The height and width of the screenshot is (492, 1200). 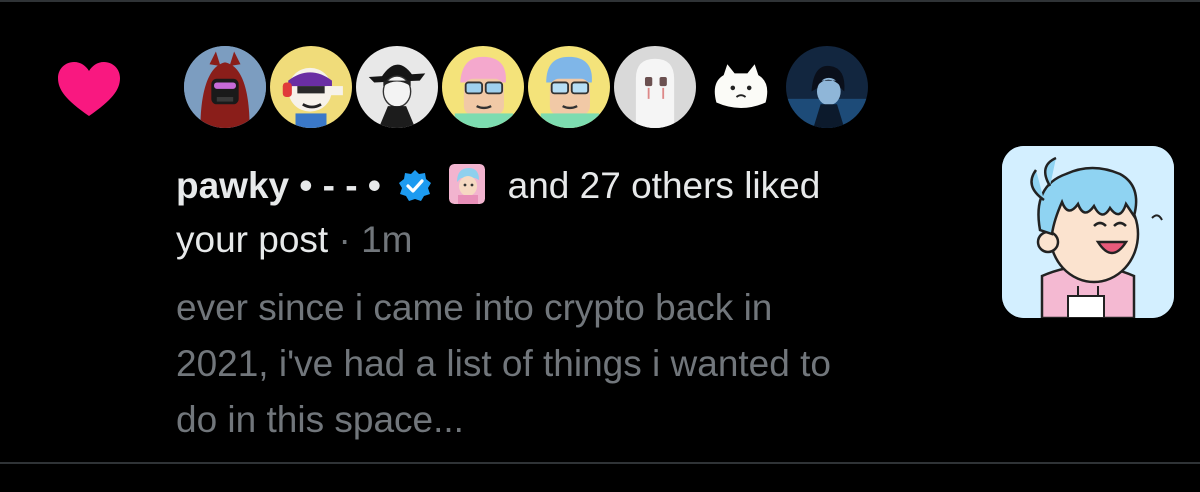 I want to click on post-thumbnail, so click(x=1088, y=232).